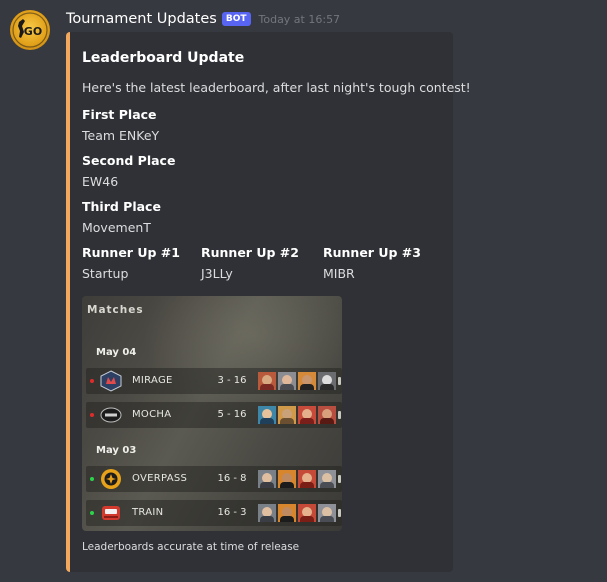 Image resolution: width=607 pixels, height=582 pixels. What do you see at coordinates (141, 19) in the screenshot?
I see `username: Tournament Updates` at bounding box center [141, 19].